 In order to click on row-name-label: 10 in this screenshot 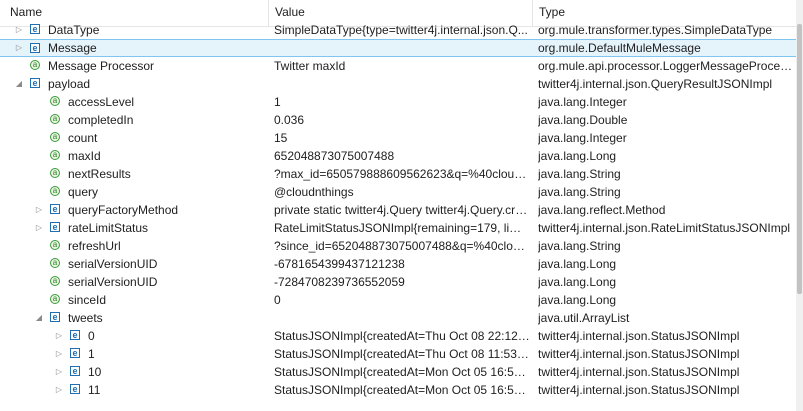, I will do `click(95, 372)`.